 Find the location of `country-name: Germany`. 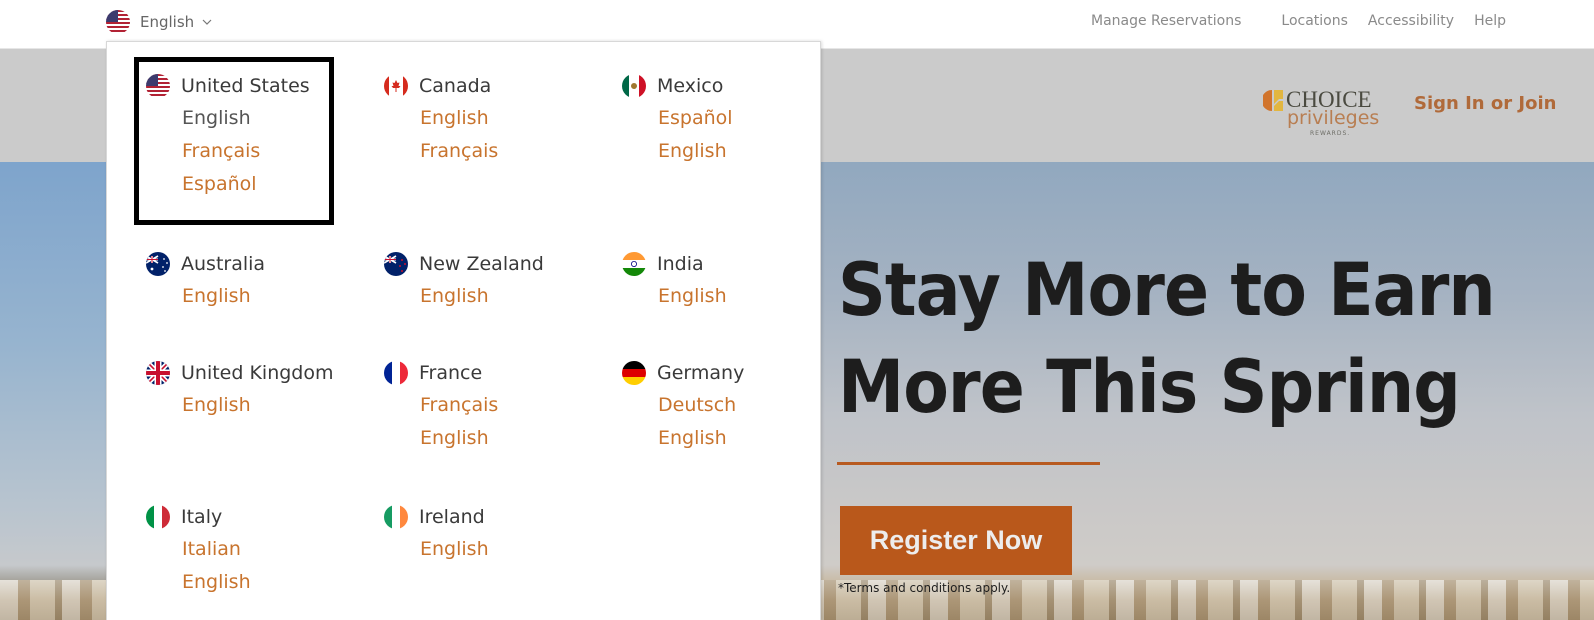

country-name: Germany is located at coordinates (701, 373).